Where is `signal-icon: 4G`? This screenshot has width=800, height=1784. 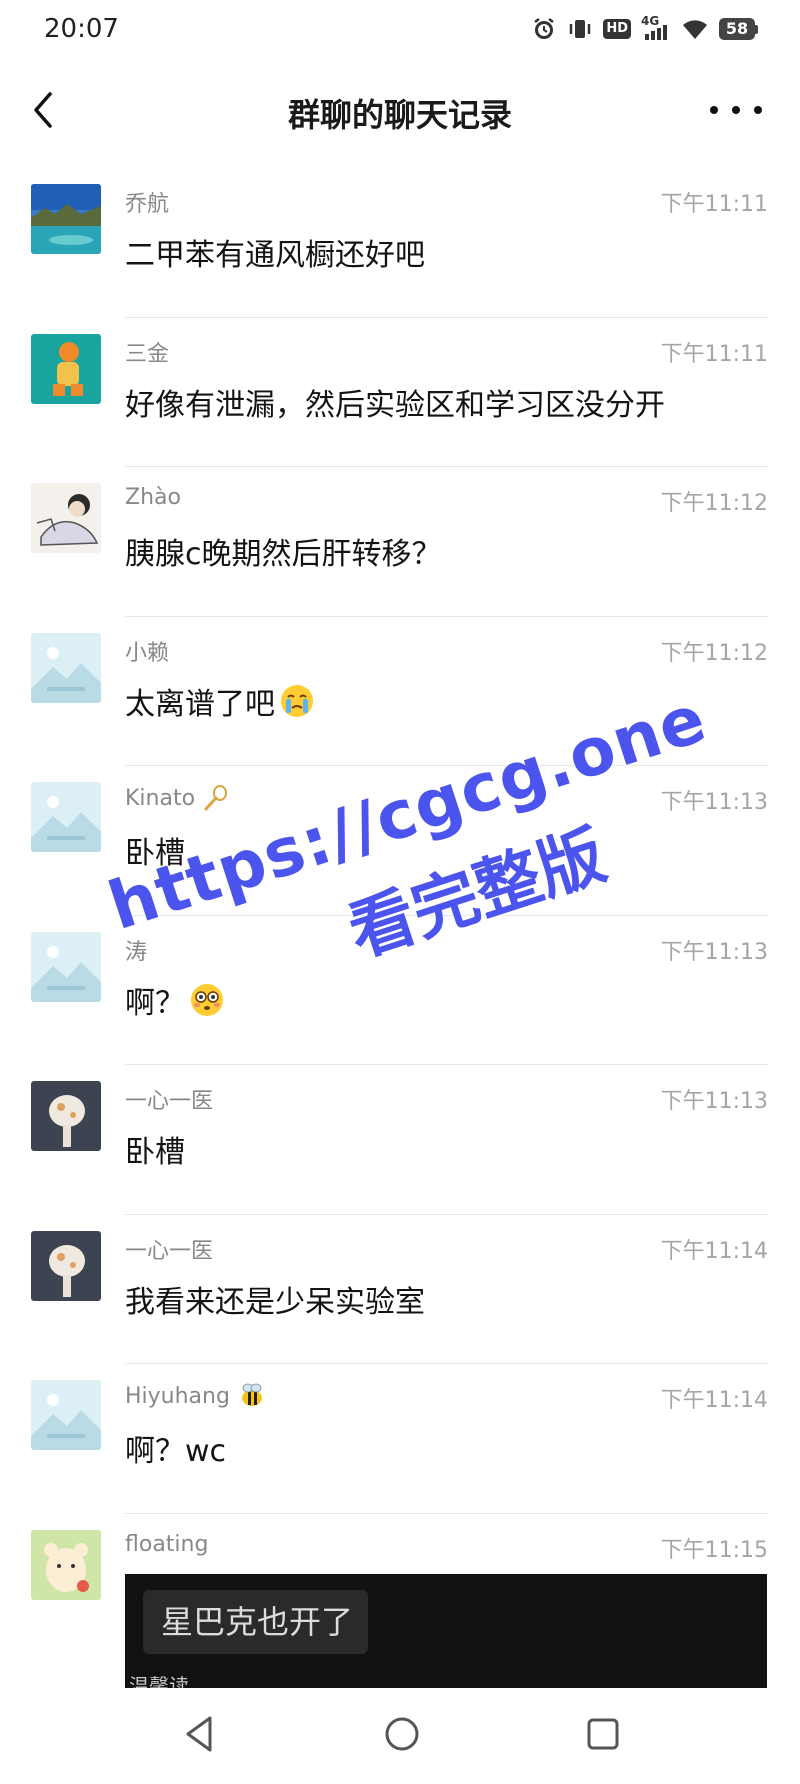 signal-icon: 4G is located at coordinates (656, 28).